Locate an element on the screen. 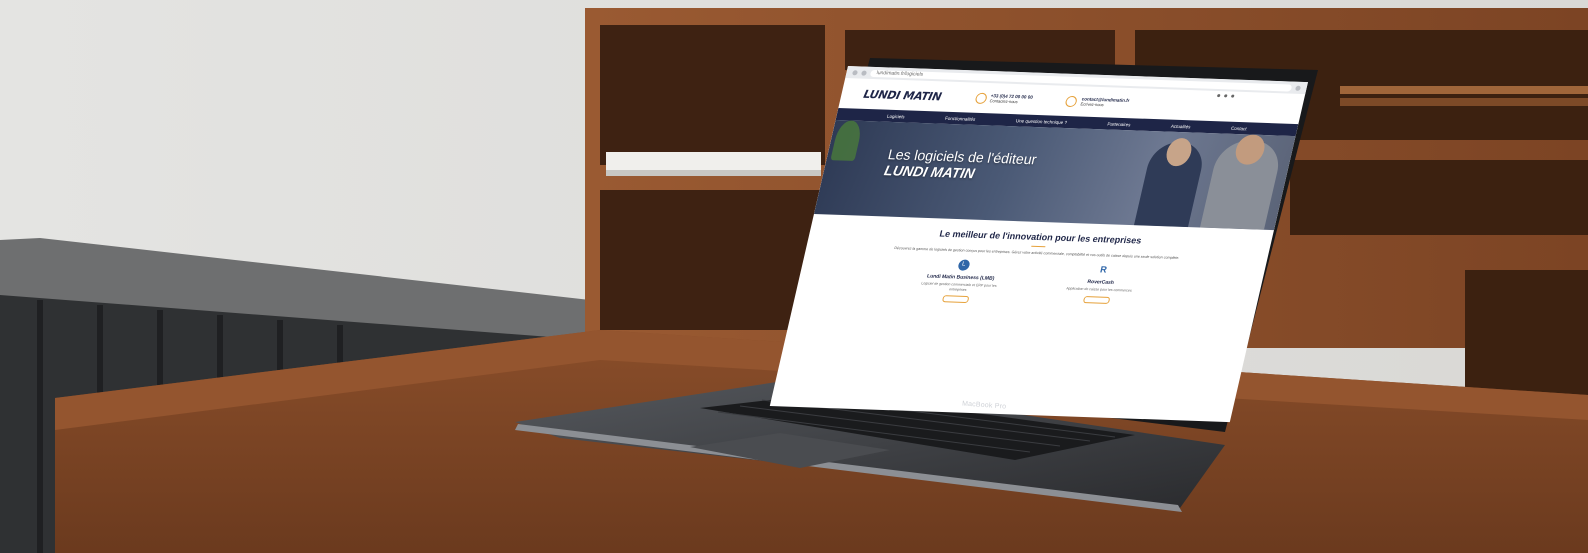 The height and width of the screenshot is (553, 1588). lmb-icon: L is located at coordinates (963, 265).